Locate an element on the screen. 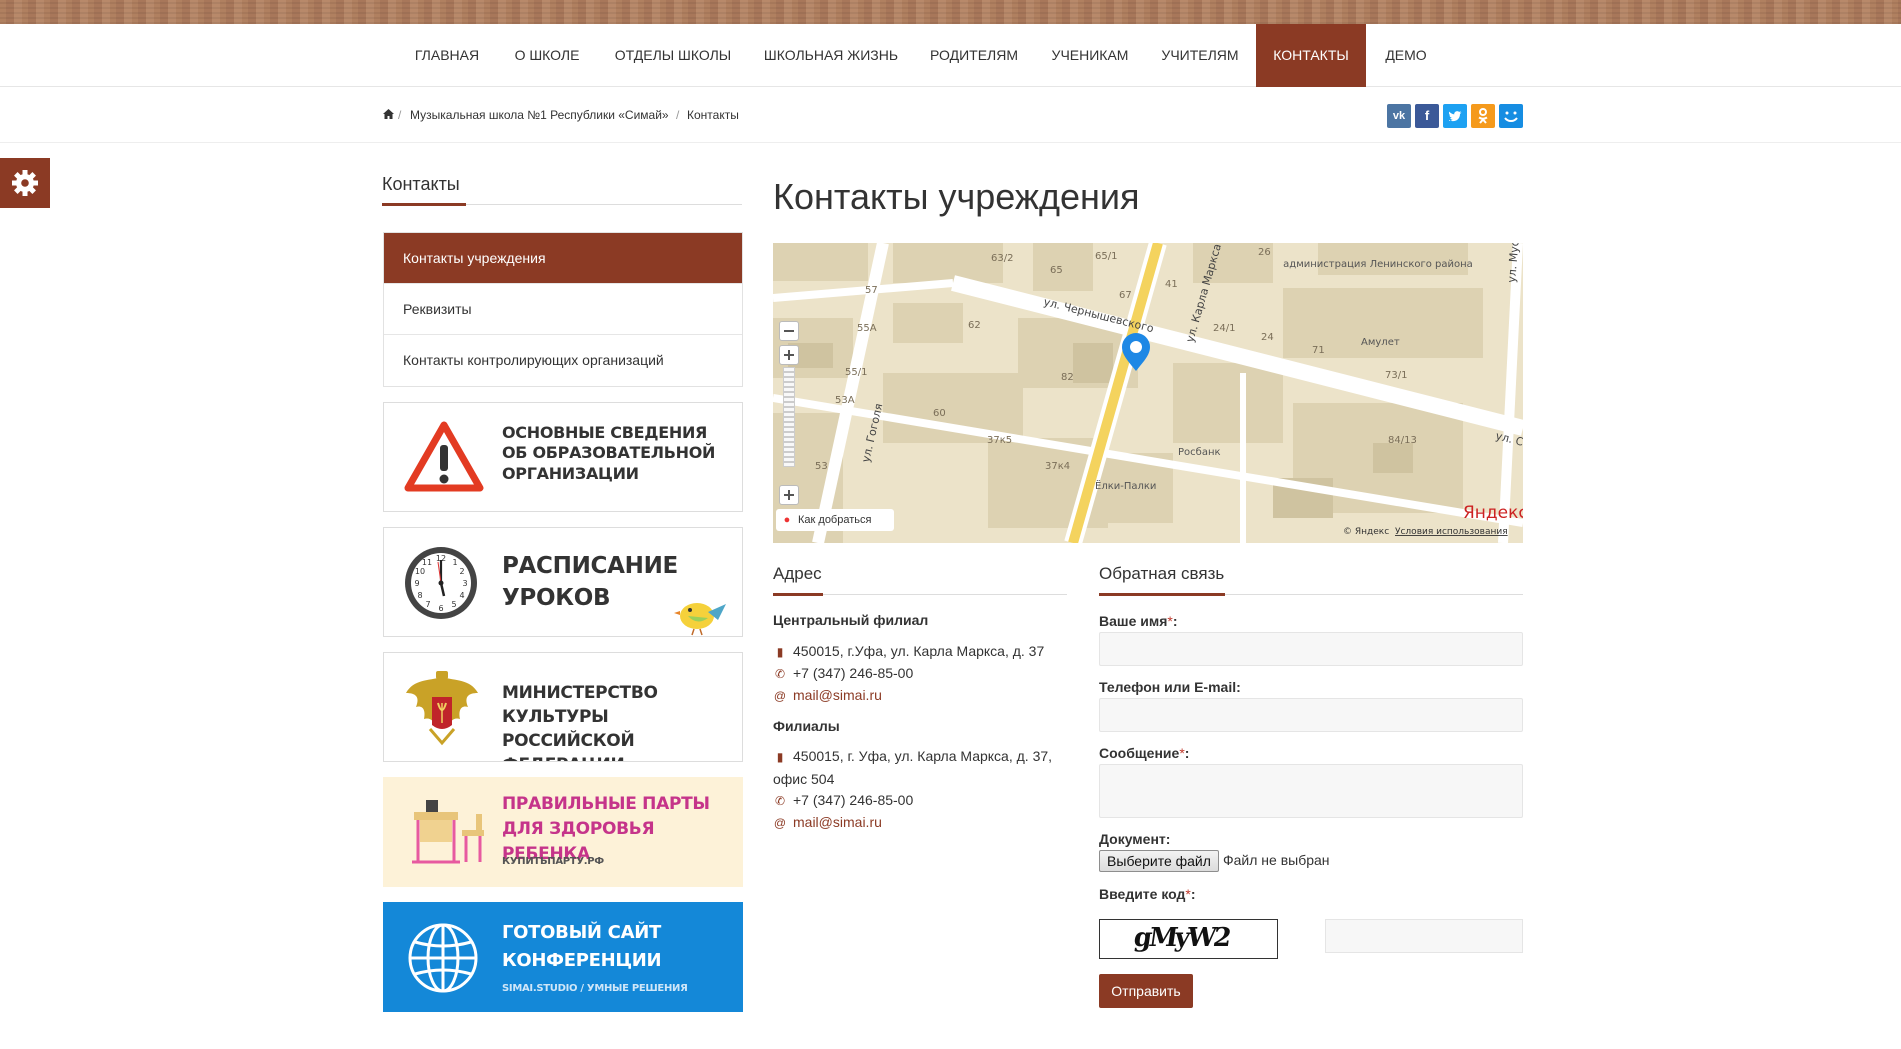  svg-text: 65/1 is located at coordinates (1106, 256).